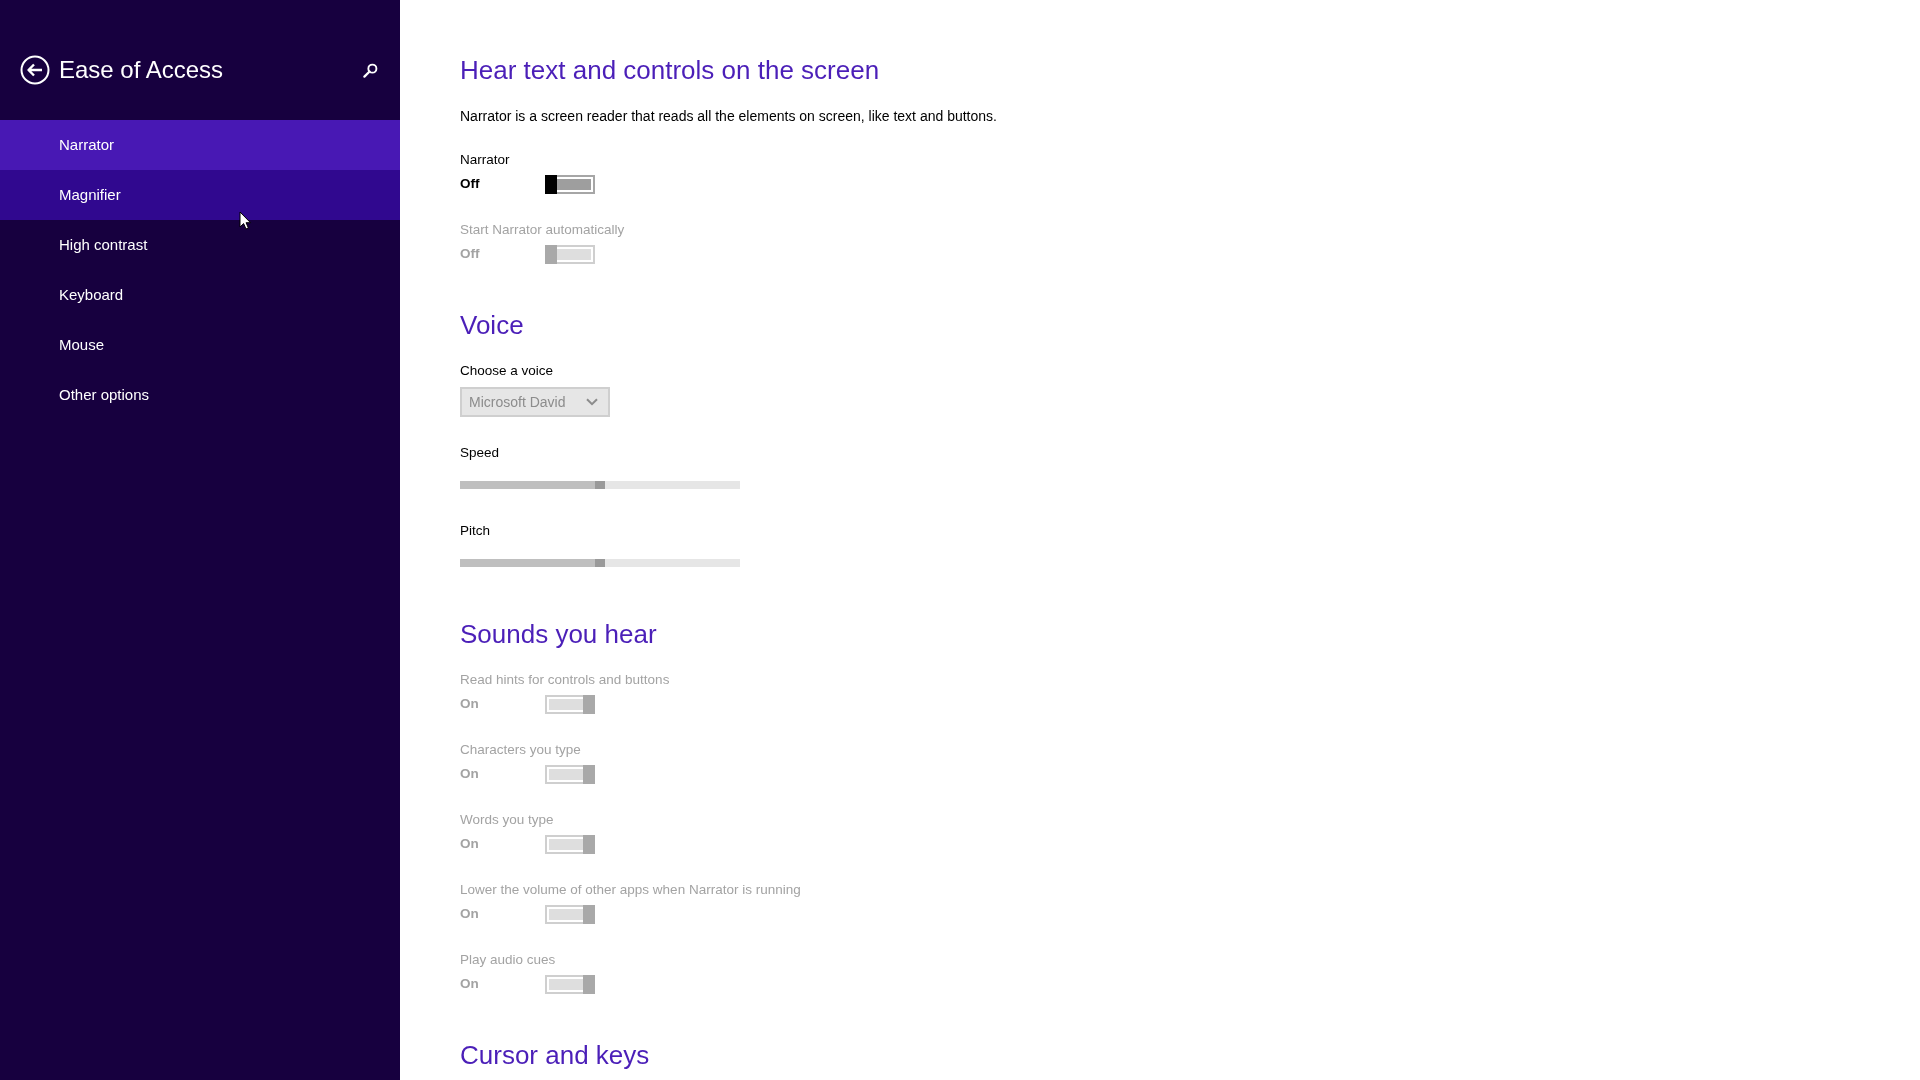 Image resolution: width=1920 pixels, height=1080 pixels. Describe the element at coordinates (475, 531) in the screenshot. I see `setting-label: Pitch` at that location.